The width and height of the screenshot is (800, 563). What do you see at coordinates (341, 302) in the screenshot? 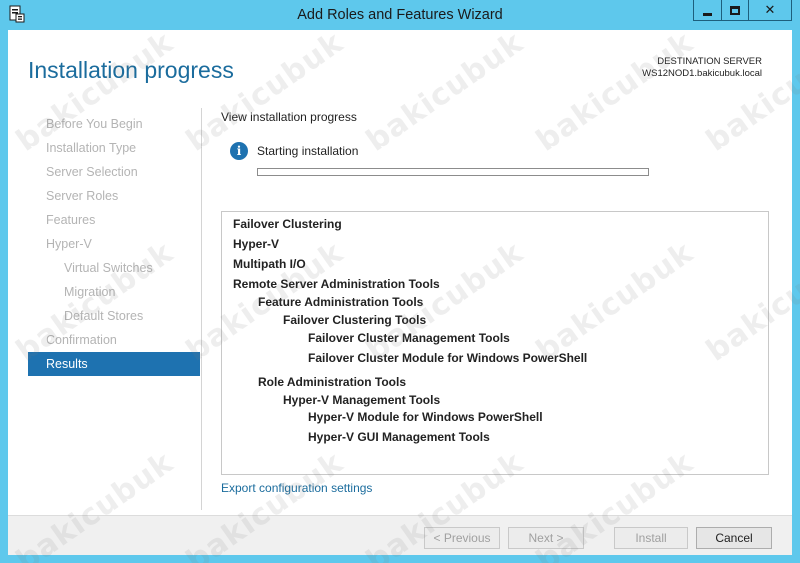
I see `feature-item: Feature Administration Tools` at bounding box center [341, 302].